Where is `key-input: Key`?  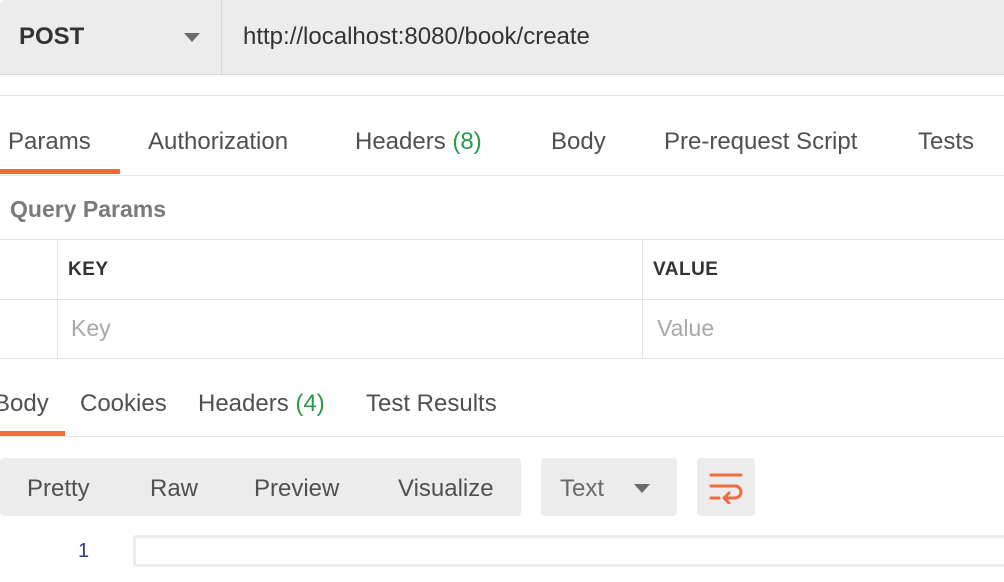
key-input: Key is located at coordinates (91, 328).